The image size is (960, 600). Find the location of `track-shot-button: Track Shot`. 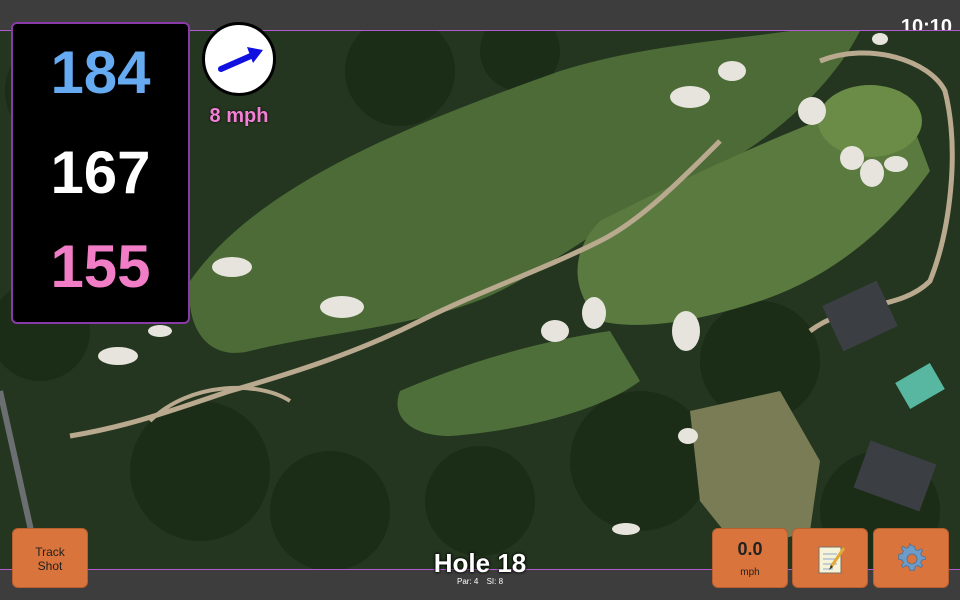

track-shot-button: Track Shot is located at coordinates (50, 558).